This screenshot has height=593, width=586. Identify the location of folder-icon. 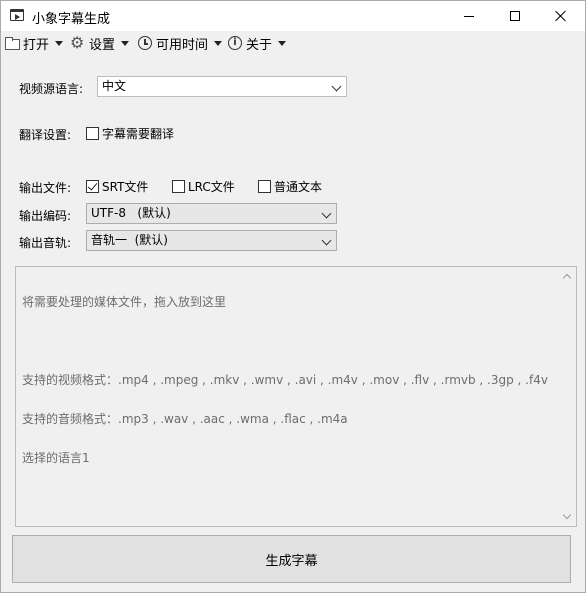
(12, 43).